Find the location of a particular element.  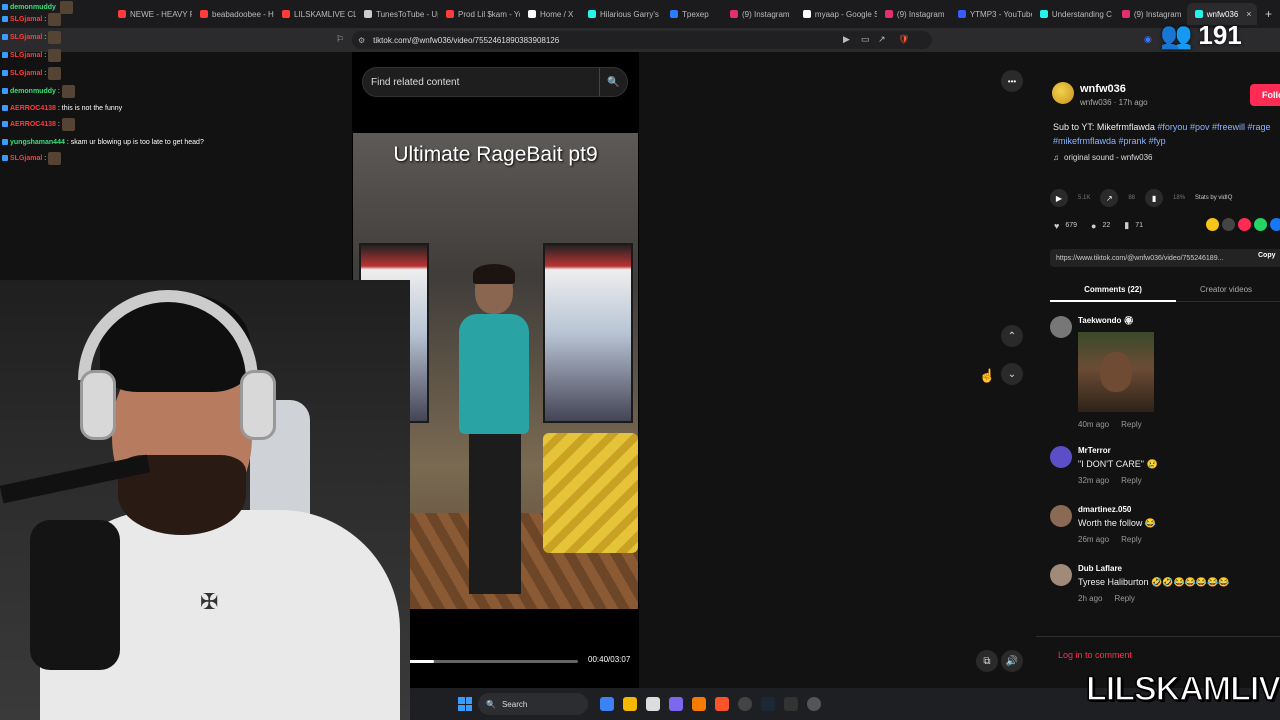

browser-tab: Tpexep is located at coordinates (692, 14).